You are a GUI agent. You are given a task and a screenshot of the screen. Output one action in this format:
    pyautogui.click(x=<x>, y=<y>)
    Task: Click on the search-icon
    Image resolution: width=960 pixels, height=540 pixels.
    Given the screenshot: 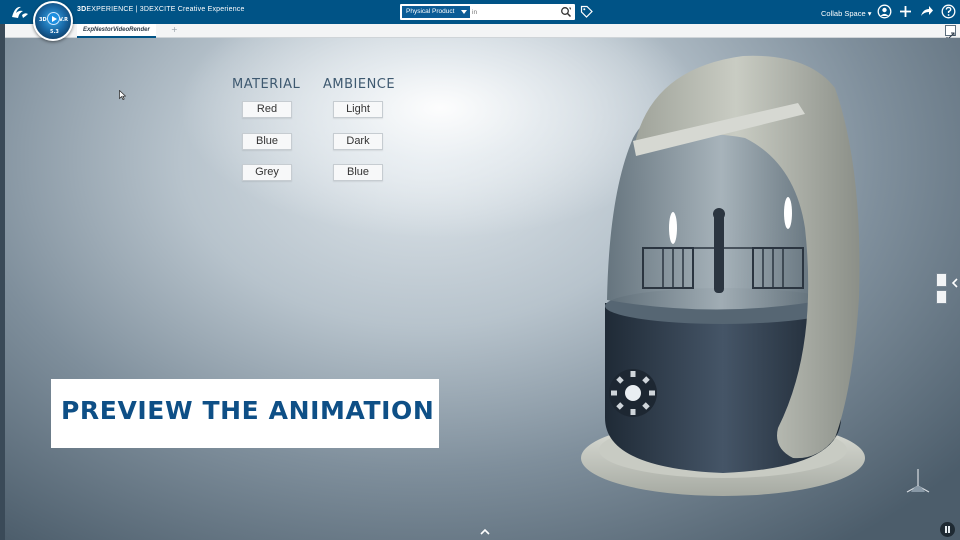 What is the action you would take?
    pyautogui.click(x=566, y=12)
    